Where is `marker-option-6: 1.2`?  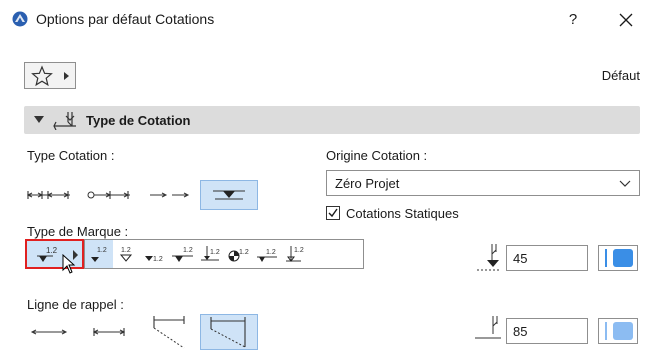 marker-option-6: 1.2 is located at coordinates (239, 254).